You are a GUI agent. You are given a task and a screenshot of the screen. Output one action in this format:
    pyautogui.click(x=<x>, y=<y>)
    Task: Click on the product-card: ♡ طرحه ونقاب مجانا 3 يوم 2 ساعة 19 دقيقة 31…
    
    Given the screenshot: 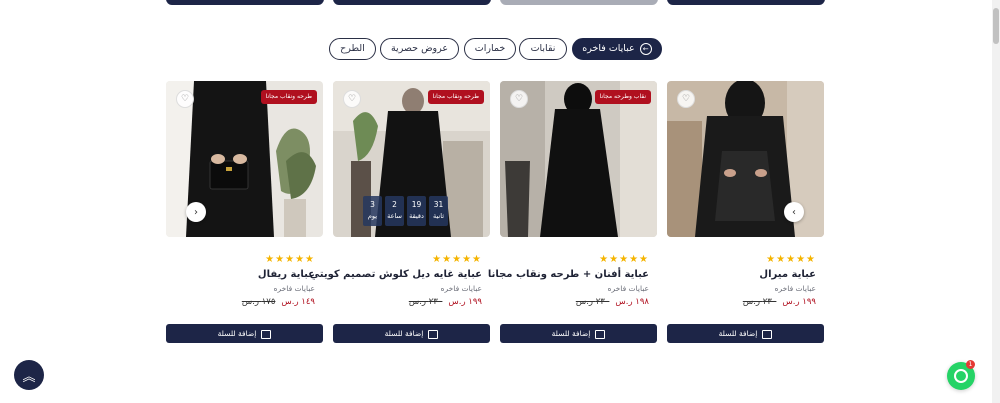 What is the action you would take?
    pyautogui.click(x=400, y=212)
    